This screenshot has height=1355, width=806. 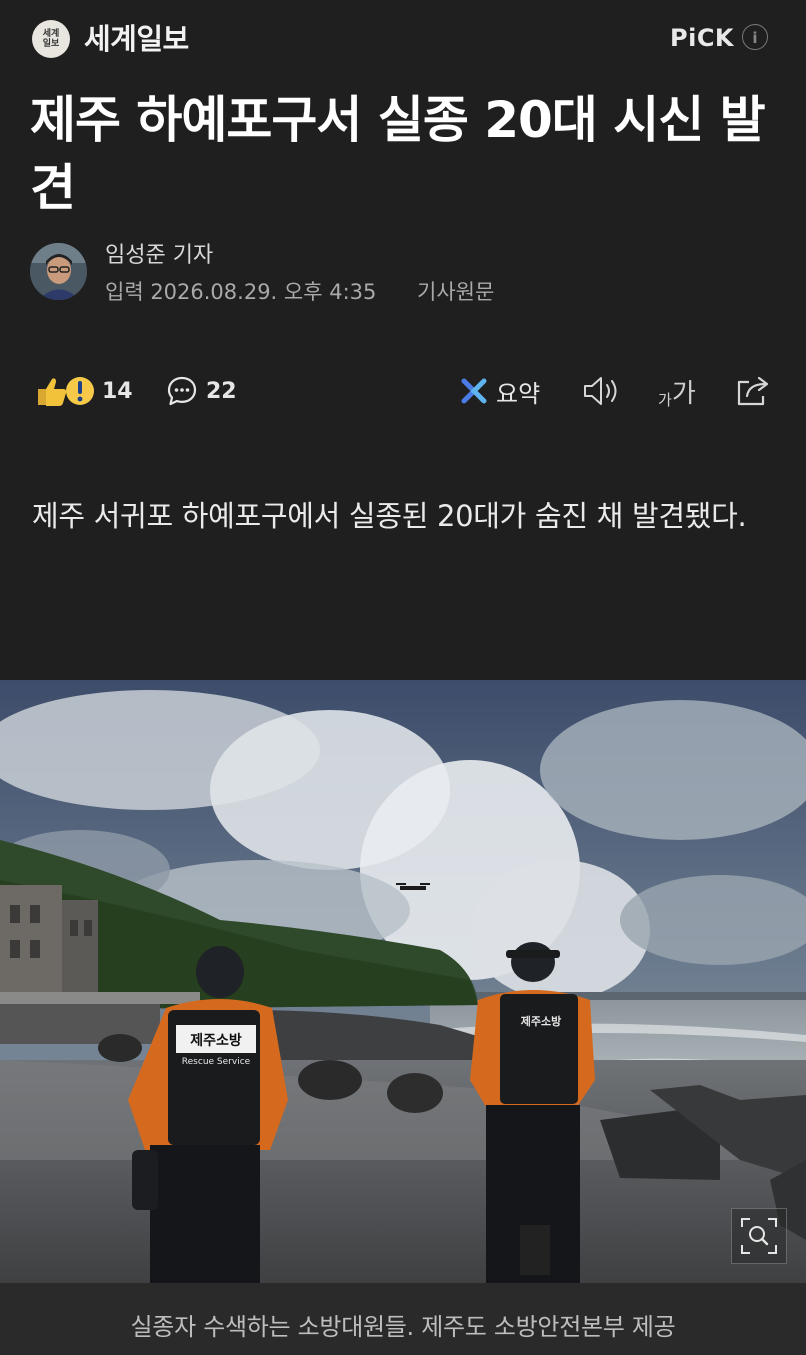 I want to click on published-date: 입력 2026.08.29. 오후 4:35, so click(x=241, y=292).